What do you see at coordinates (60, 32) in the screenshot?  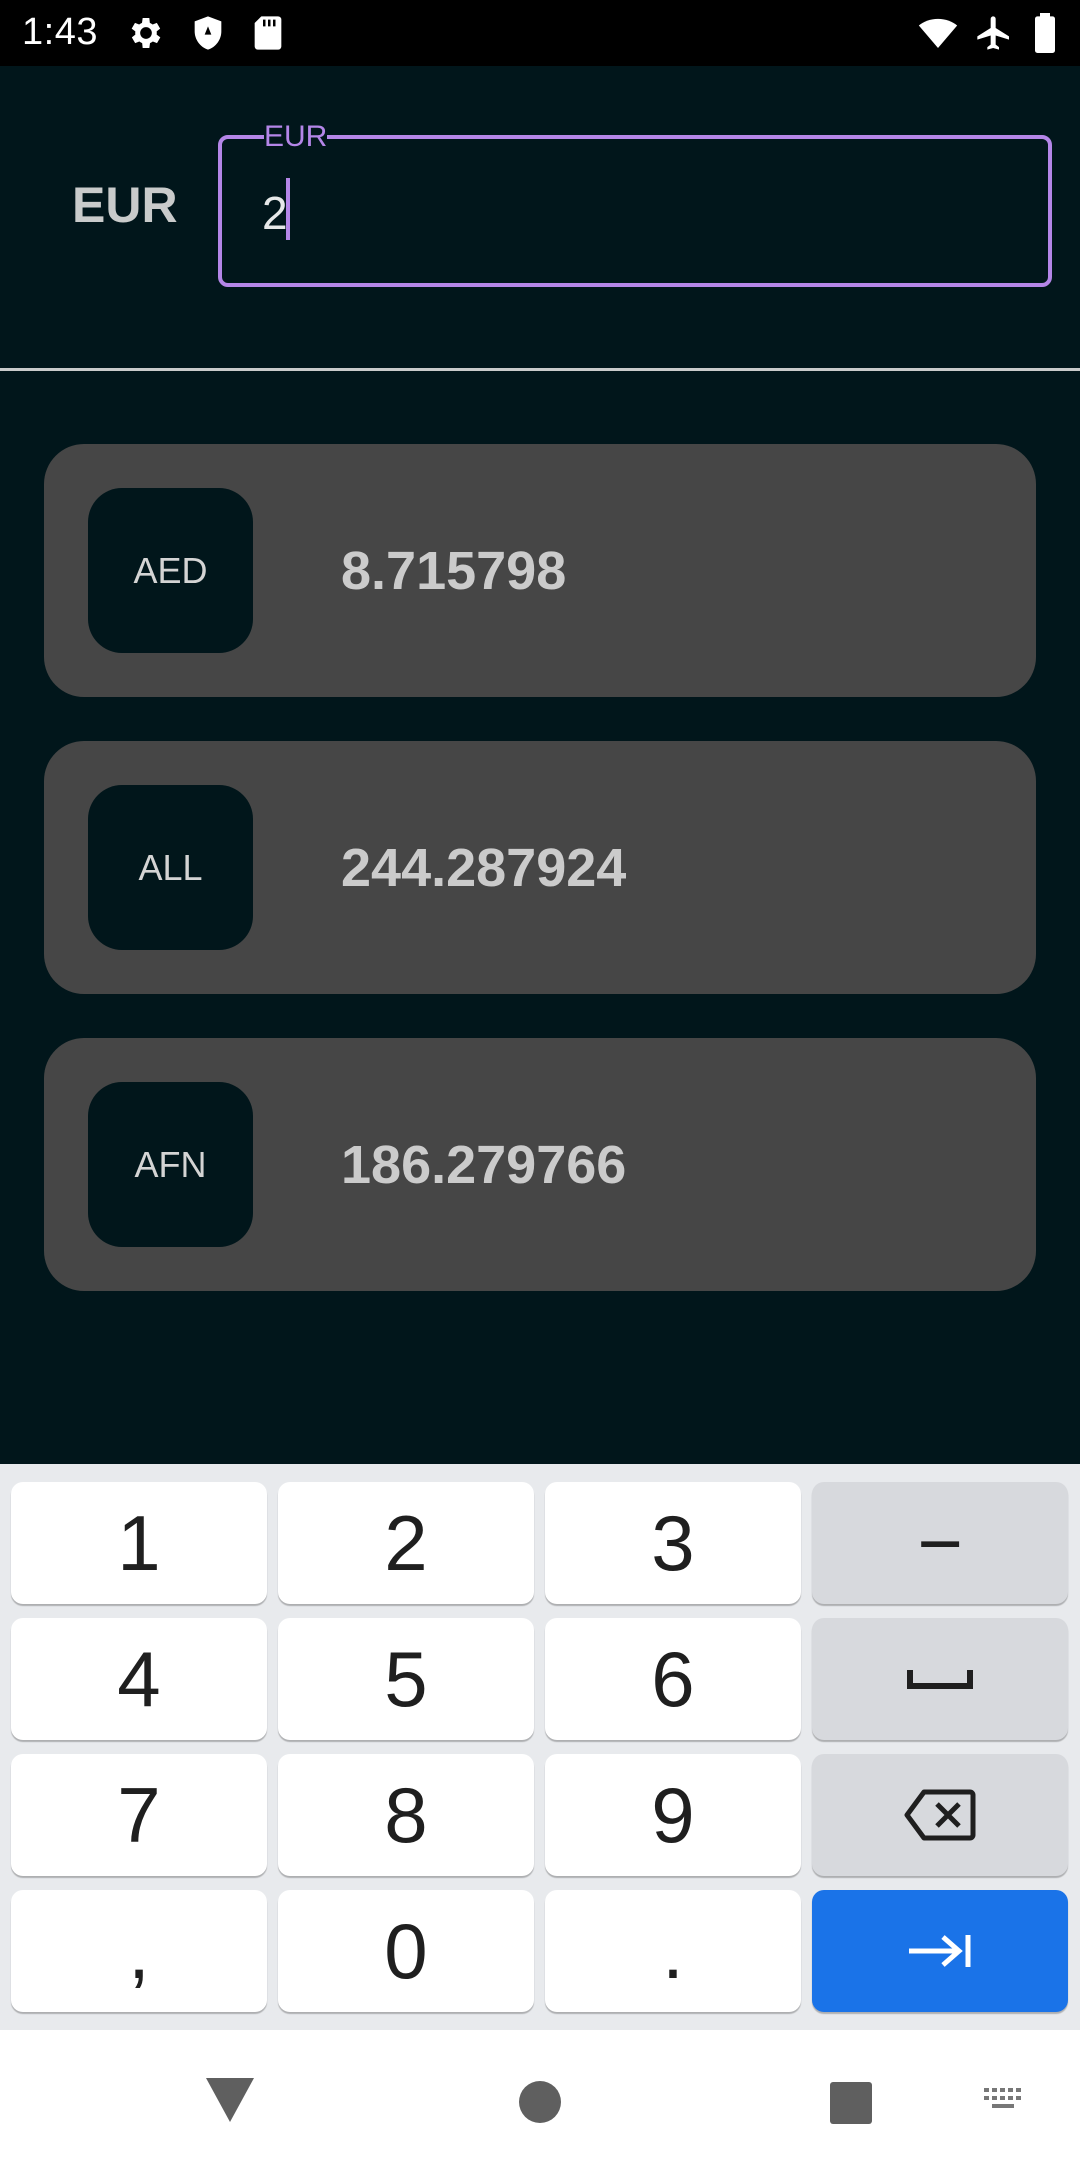 I see `status-time: 1:43` at bounding box center [60, 32].